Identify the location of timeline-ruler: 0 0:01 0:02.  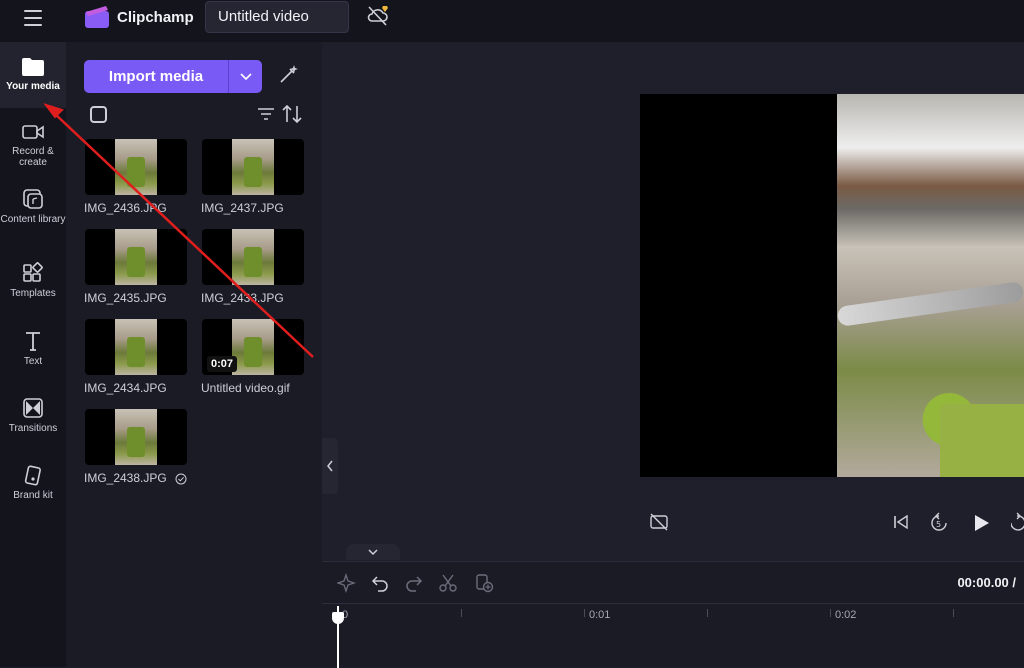
(673, 615).